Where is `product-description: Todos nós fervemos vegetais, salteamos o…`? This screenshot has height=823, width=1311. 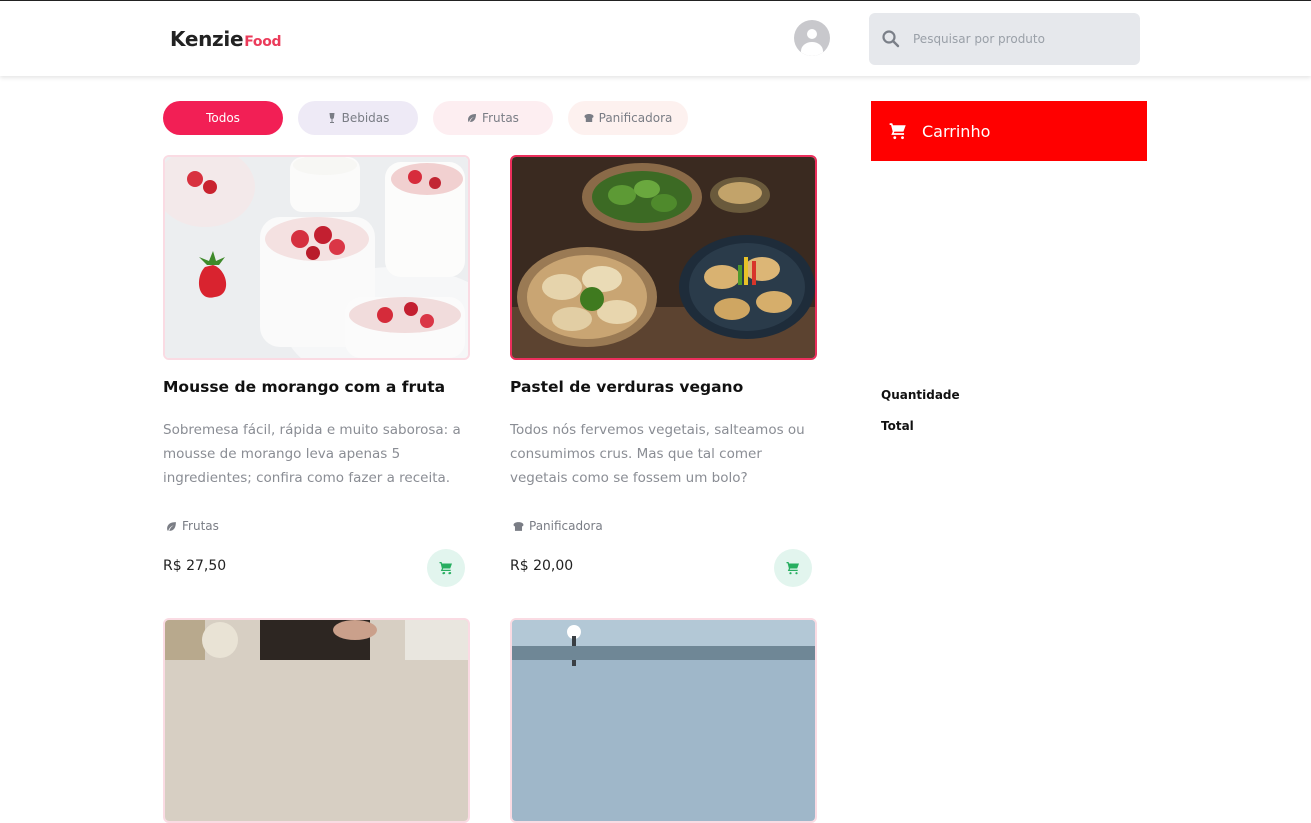 product-description: Todos nós fervemos vegetais, salteamos o… is located at coordinates (657, 454).